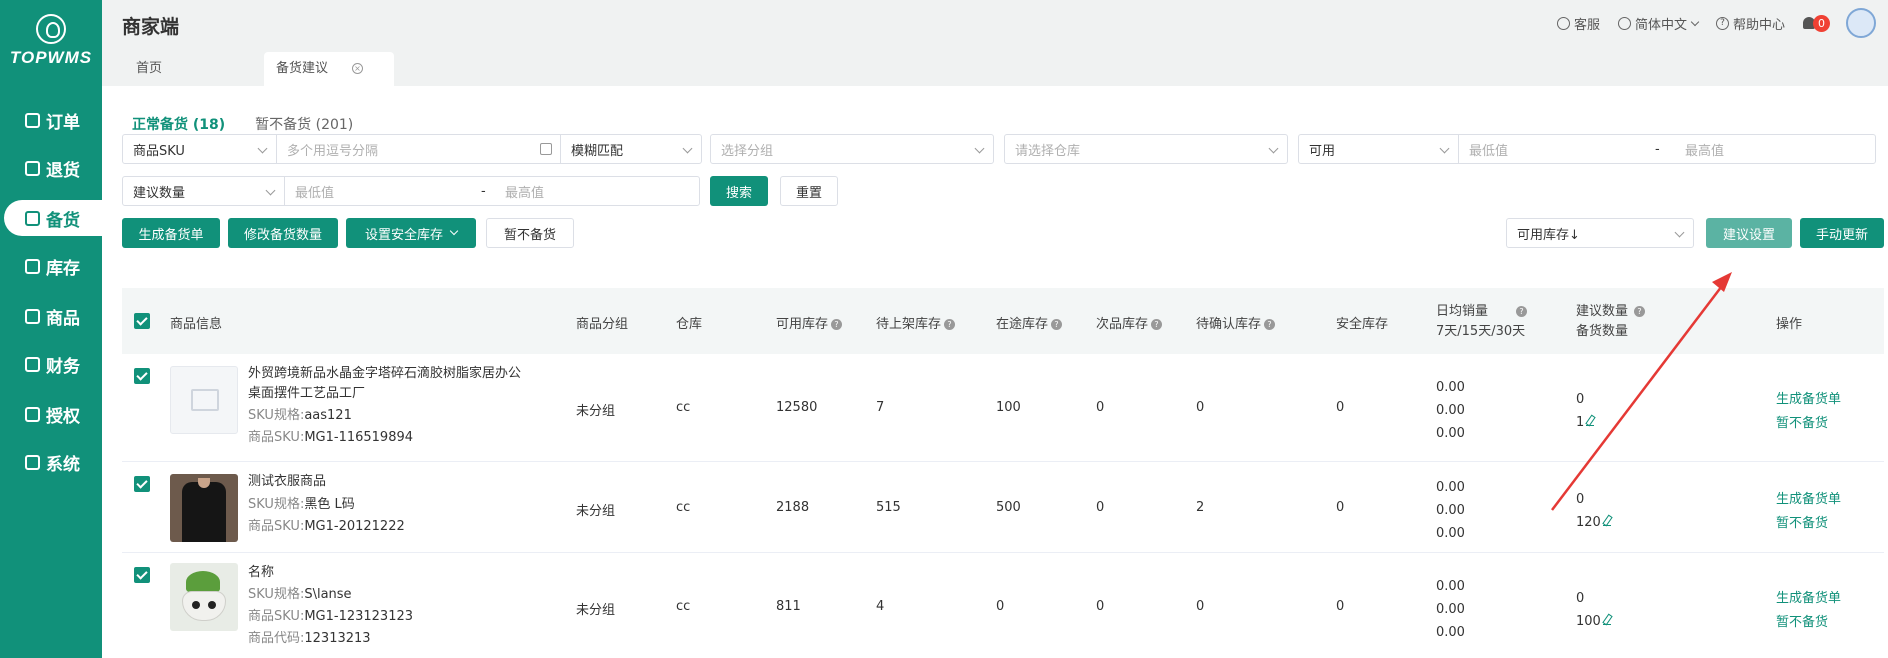 This screenshot has width=1888, height=658. Describe the element at coordinates (631, 149) in the screenshot. I see `match-mode-select: 模糊匹配` at that location.